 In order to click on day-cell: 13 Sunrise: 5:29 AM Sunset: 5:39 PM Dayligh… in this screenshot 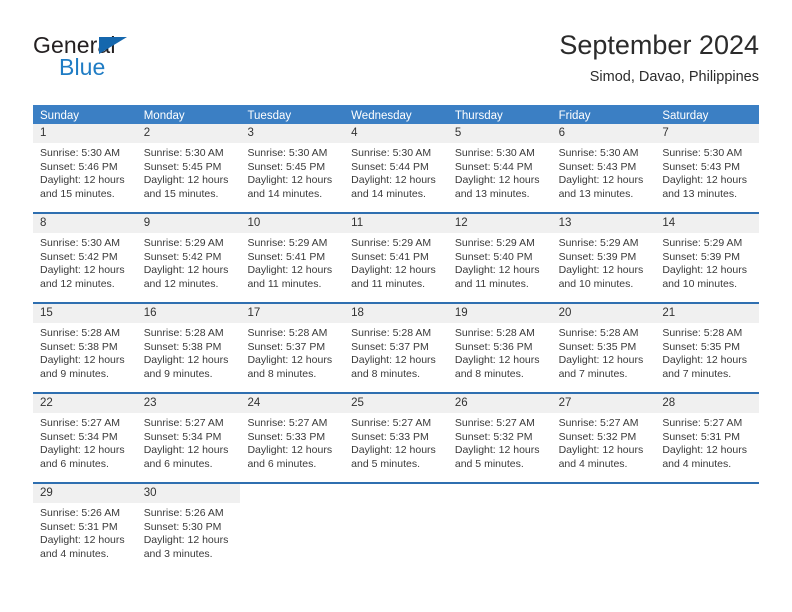, I will do `click(603, 258)`.